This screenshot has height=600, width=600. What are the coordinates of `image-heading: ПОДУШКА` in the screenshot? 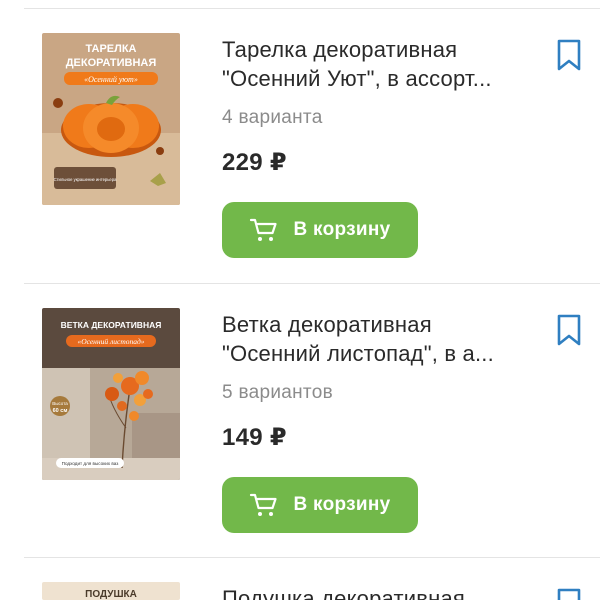 It's located at (111, 594).